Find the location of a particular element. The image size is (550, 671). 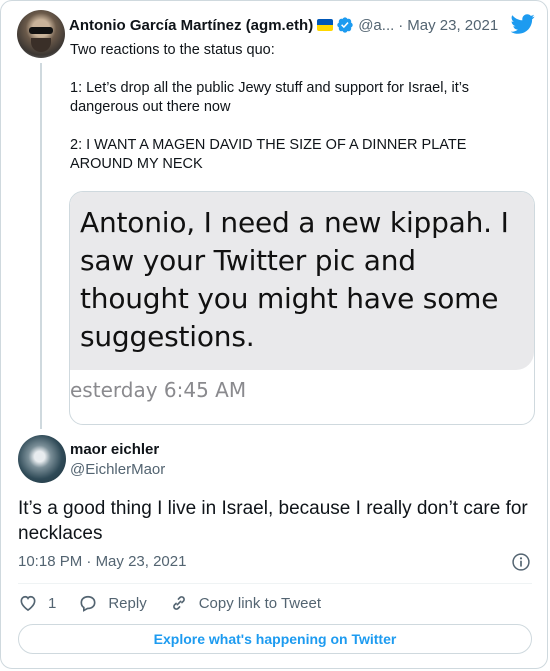

reply-bubble-icon is located at coordinates (88, 603).